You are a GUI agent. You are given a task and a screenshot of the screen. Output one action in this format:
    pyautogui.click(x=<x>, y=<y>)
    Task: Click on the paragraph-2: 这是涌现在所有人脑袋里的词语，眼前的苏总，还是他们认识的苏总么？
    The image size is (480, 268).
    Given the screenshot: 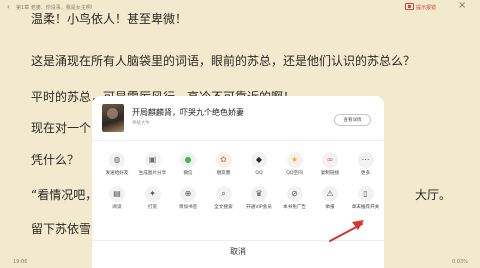 What is the action you would take?
    pyautogui.click(x=223, y=61)
    